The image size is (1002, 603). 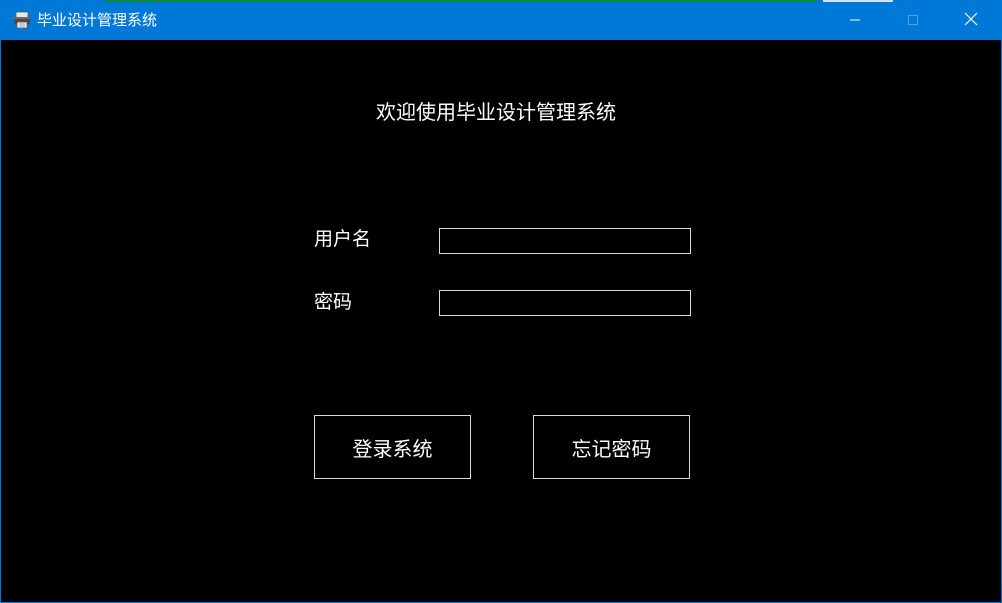 What do you see at coordinates (565, 241) in the screenshot?
I see `username-input` at bounding box center [565, 241].